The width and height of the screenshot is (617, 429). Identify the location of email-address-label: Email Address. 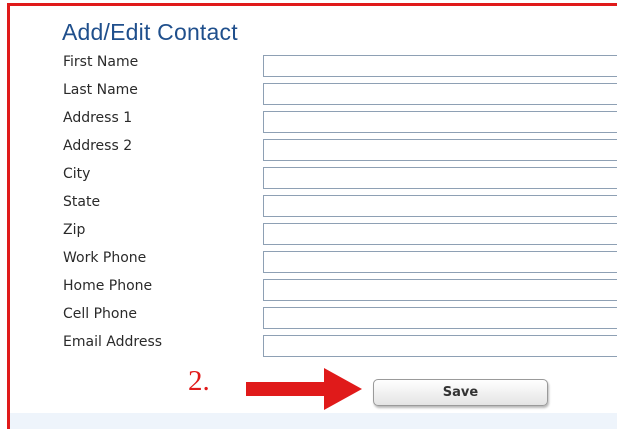
(113, 342).